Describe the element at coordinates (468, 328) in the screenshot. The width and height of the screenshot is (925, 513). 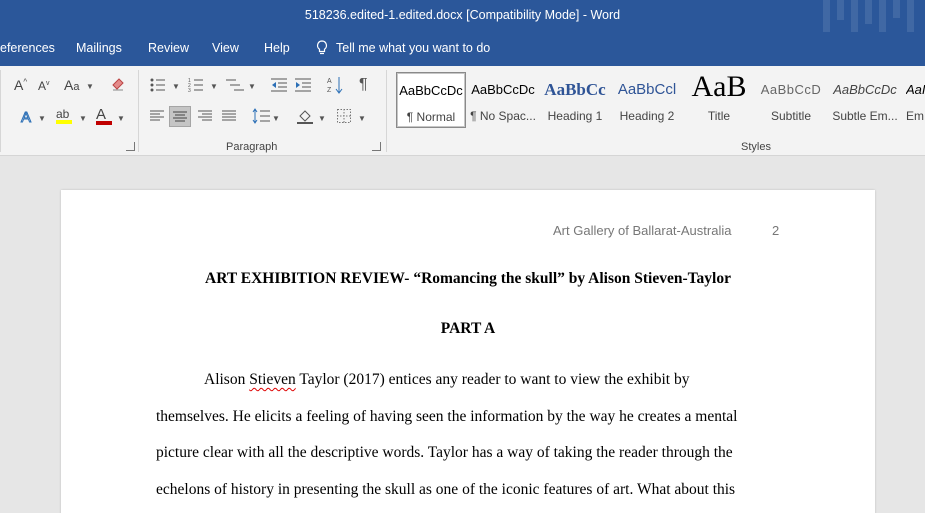
I see `section-heading: PART A` at that location.